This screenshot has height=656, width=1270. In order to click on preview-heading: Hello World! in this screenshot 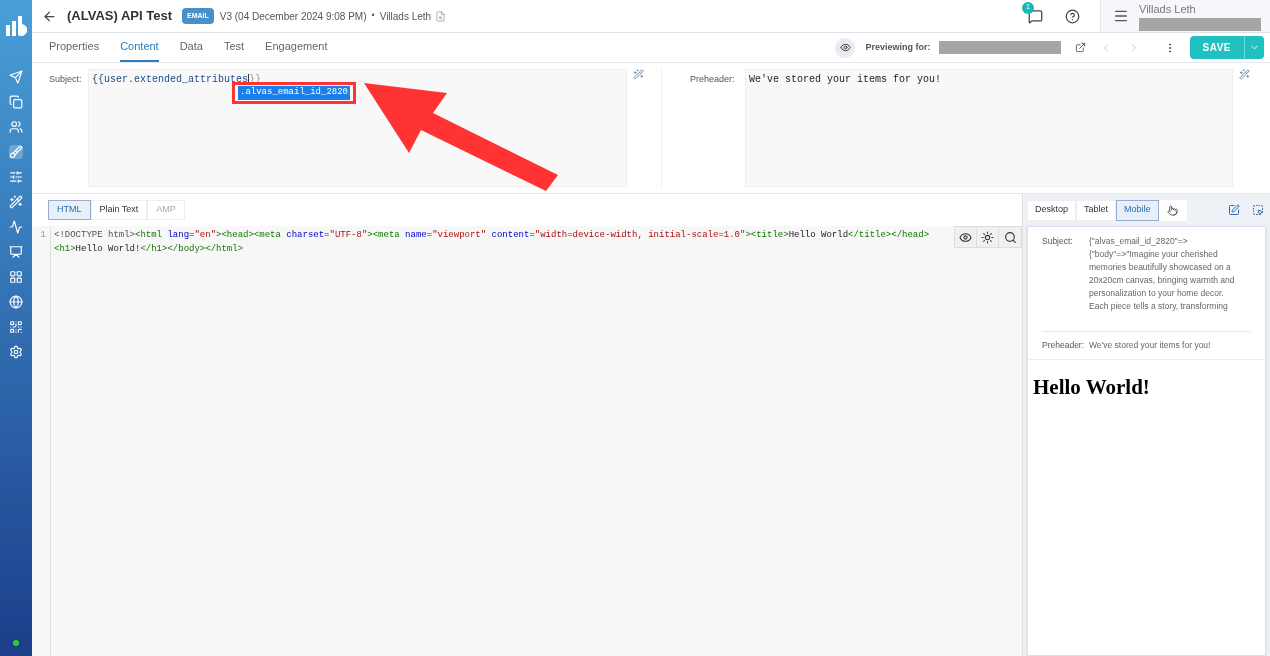, I will do `click(1091, 386)`.